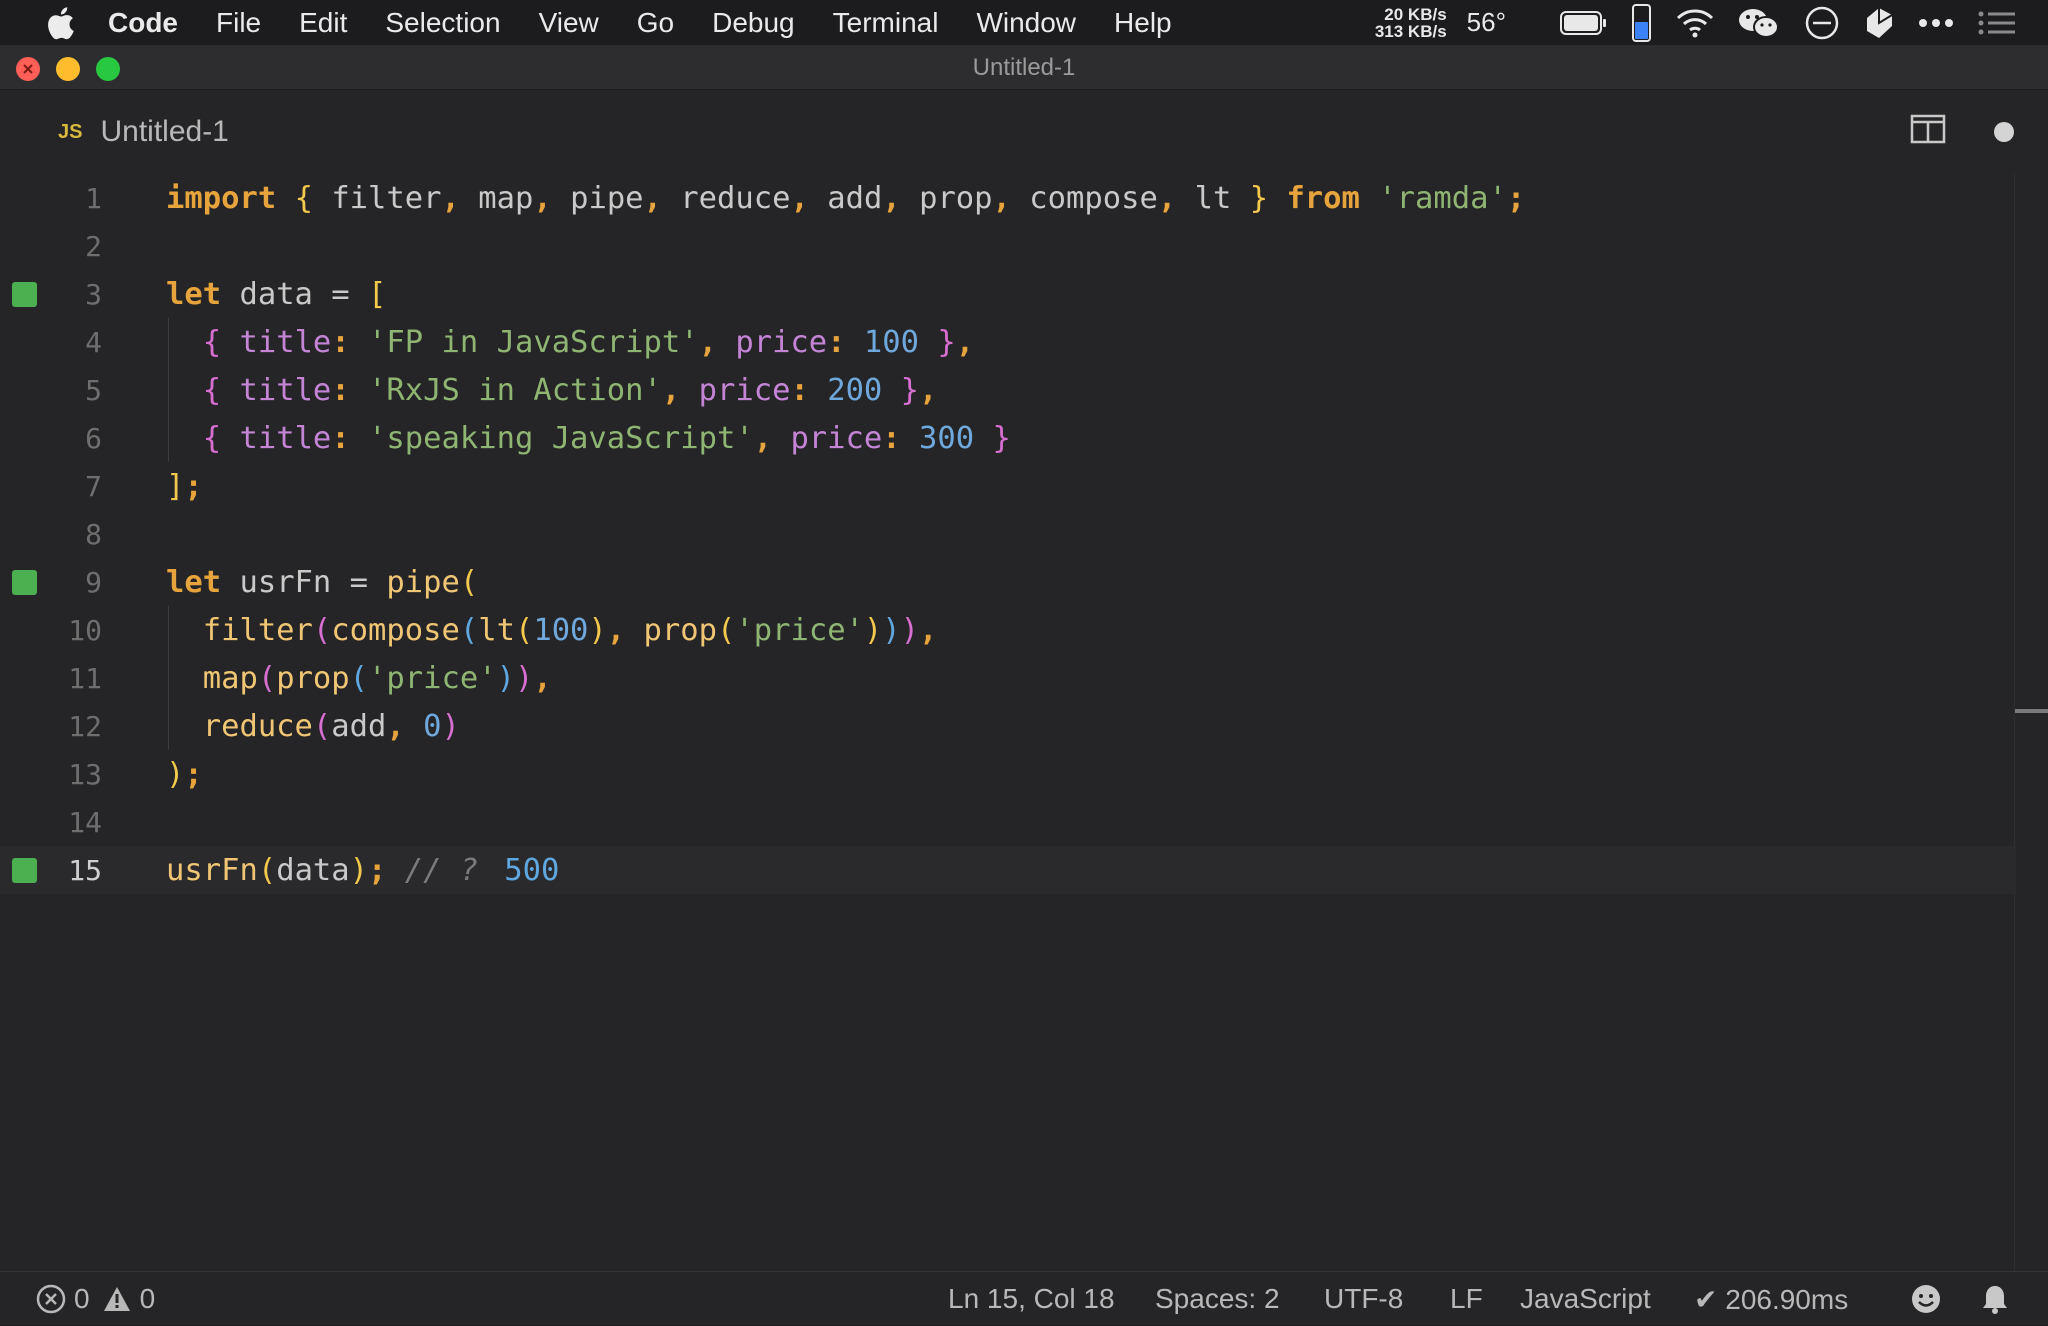  What do you see at coordinates (95, 1299) in the screenshot?
I see `problems-indicator: 0 0` at bounding box center [95, 1299].